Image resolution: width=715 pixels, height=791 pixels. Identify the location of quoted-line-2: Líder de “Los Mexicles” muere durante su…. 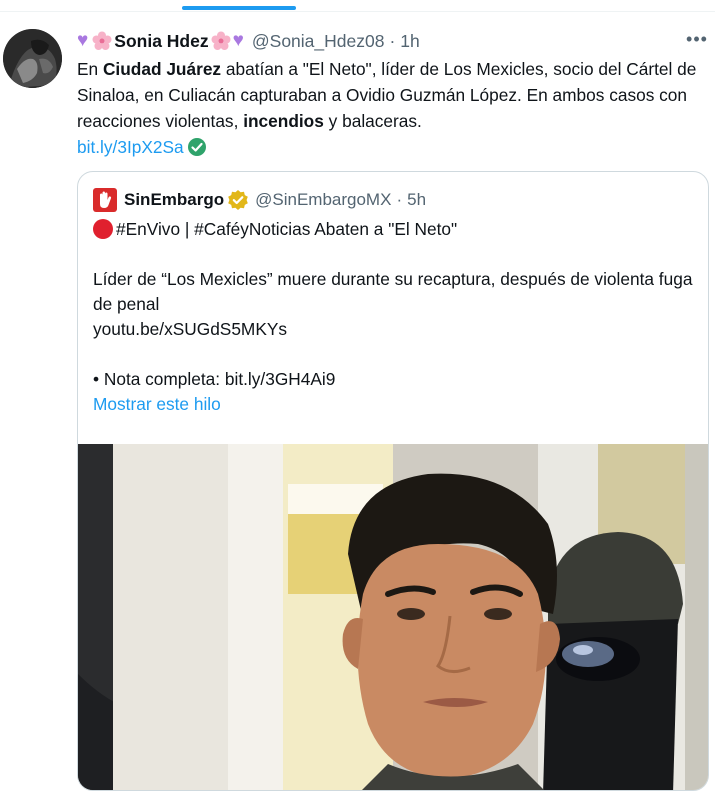
(393, 291).